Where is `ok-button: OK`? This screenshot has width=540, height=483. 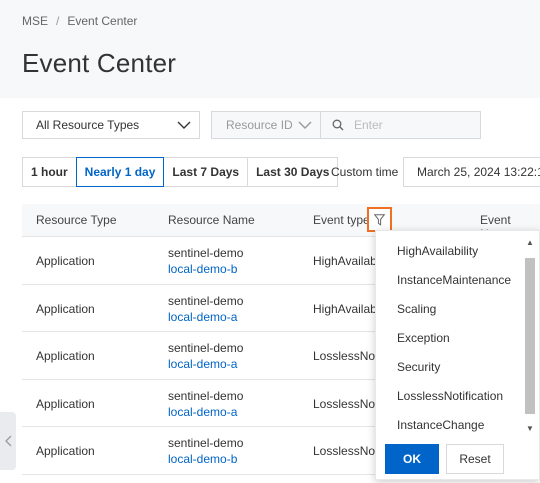 ok-button: OK is located at coordinates (412, 459).